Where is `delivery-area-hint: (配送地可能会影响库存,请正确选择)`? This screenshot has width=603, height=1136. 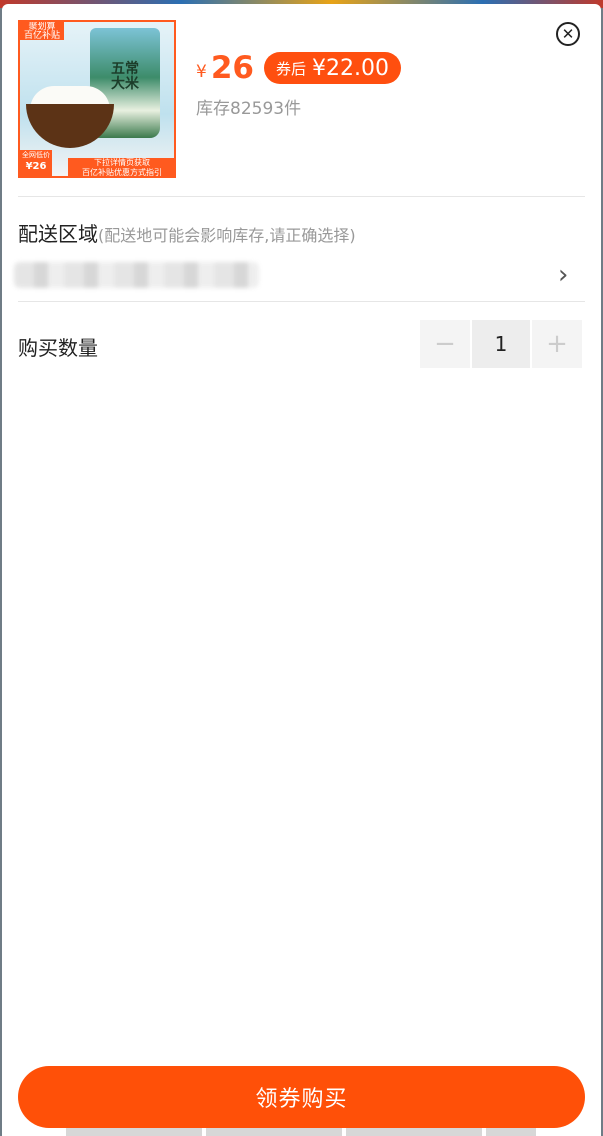 delivery-area-hint: (配送地可能会影响库存,请正确选择) is located at coordinates (227, 235).